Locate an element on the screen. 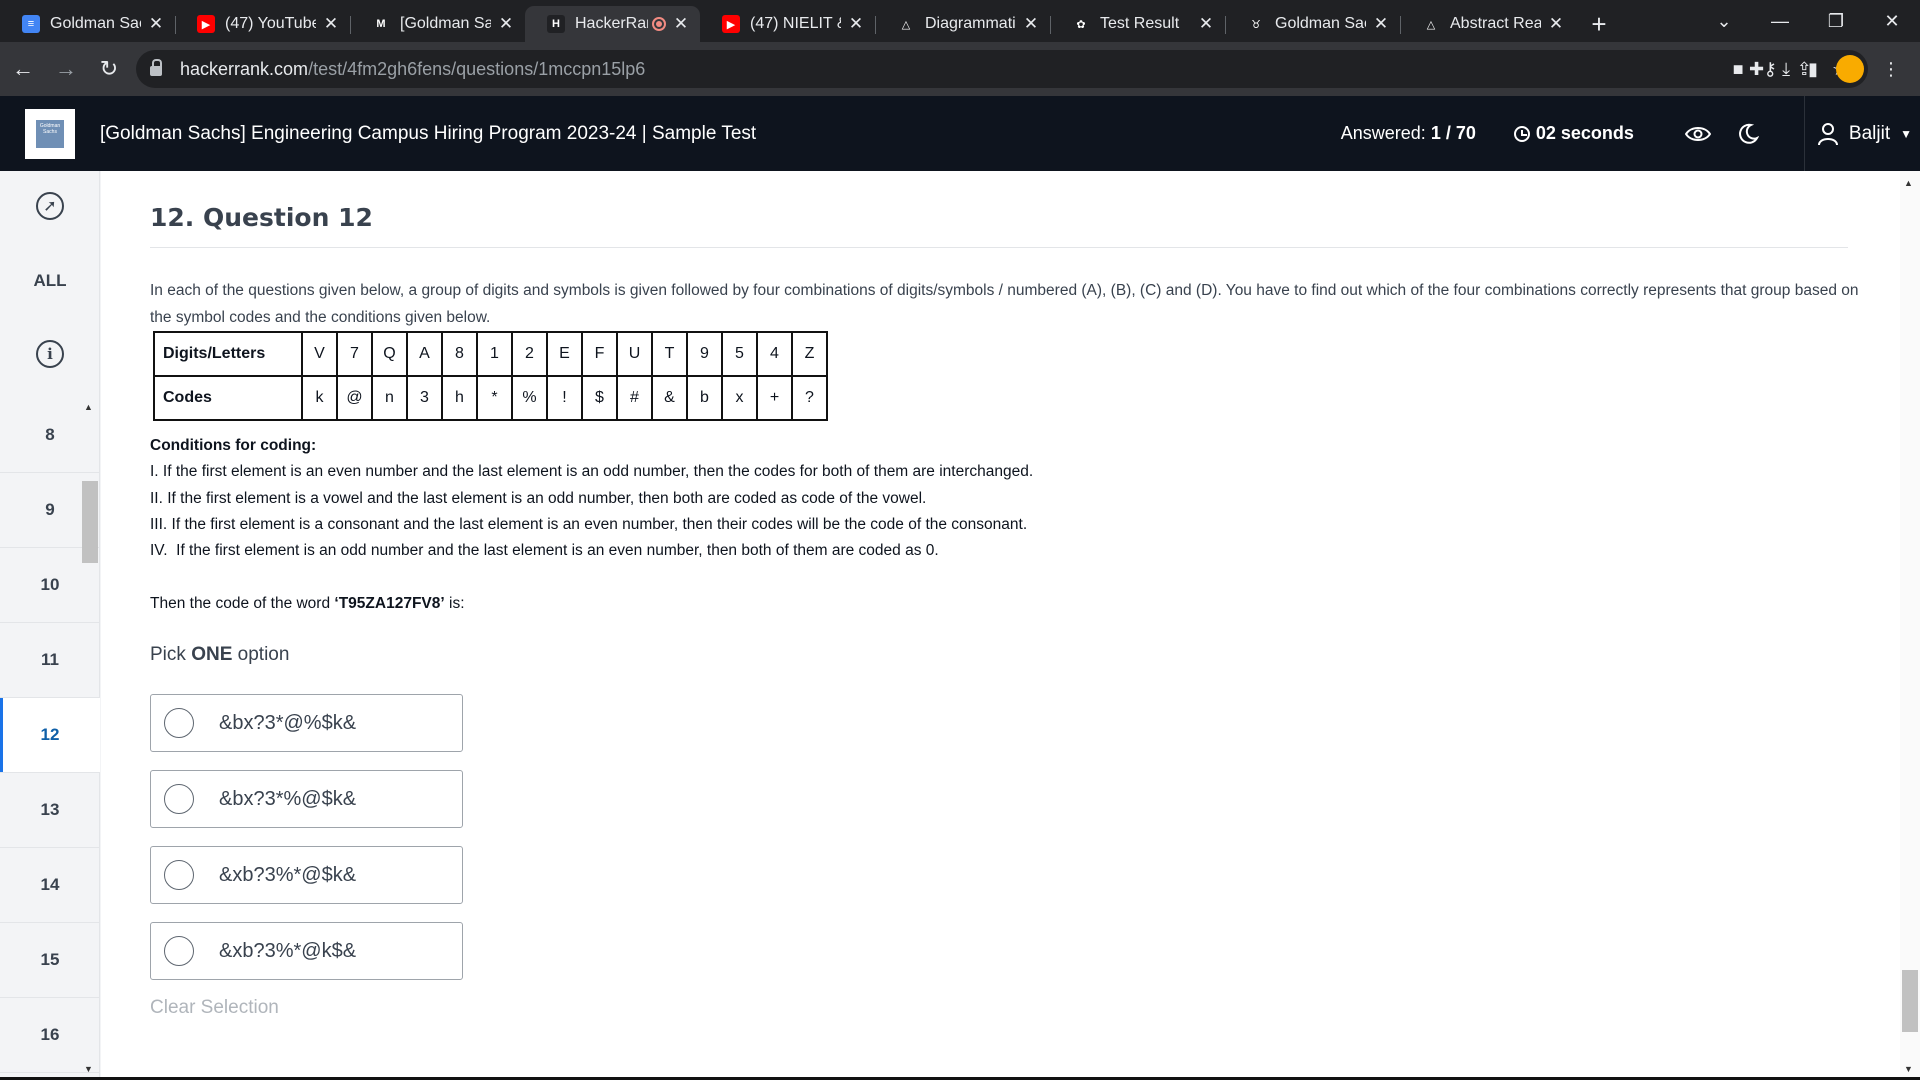 The height and width of the screenshot is (1080, 1920). question-nav-item: 11 is located at coordinates (50, 660).